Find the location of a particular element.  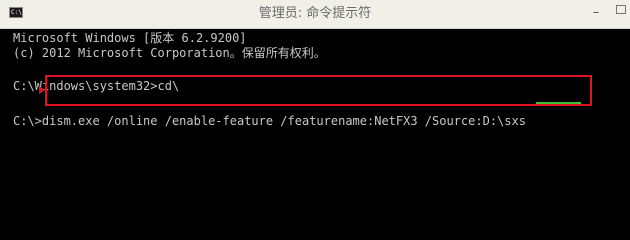

console-line-copyright: (c) 2012 Microsoft Corporation。保留所有权利。 is located at coordinates (169, 53).